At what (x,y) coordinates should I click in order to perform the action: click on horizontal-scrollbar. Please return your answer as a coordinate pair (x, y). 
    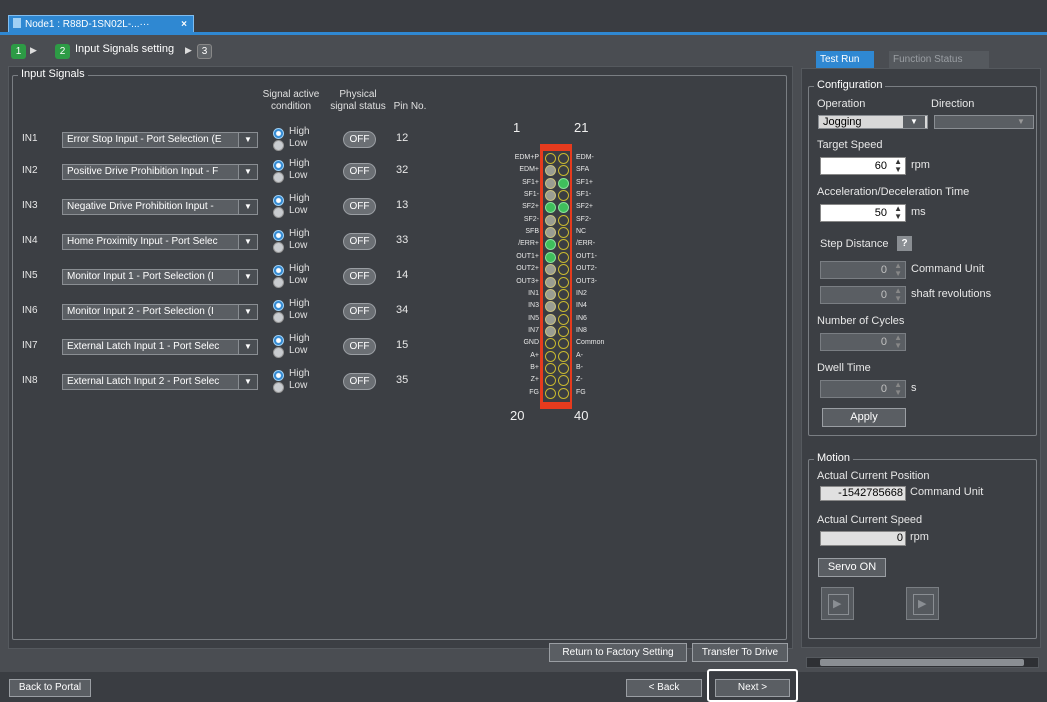
    Looking at the image, I should click on (922, 662).